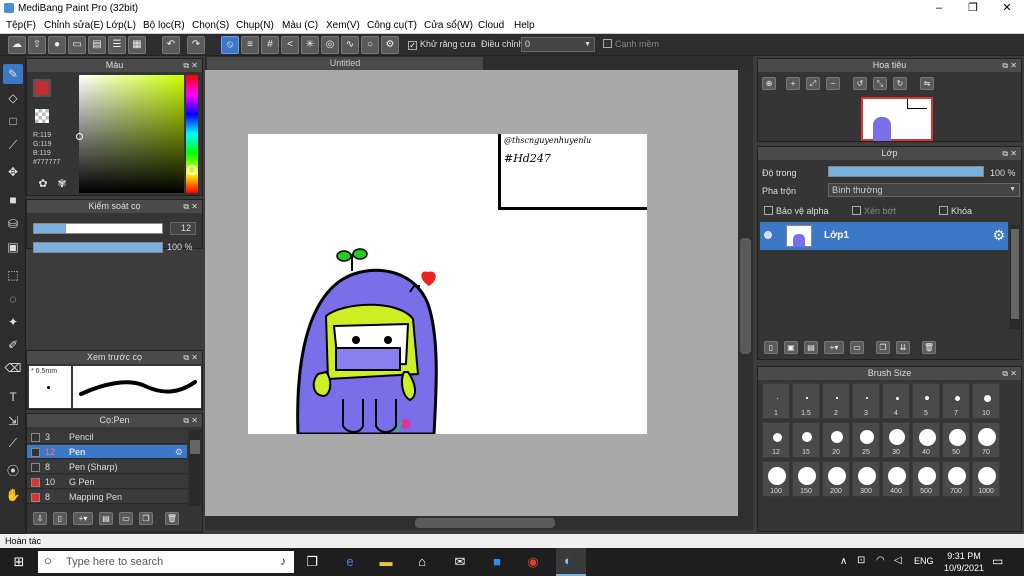 This screenshot has height=576, width=1024. I want to click on menu-view: Xem(V), so click(343, 25).